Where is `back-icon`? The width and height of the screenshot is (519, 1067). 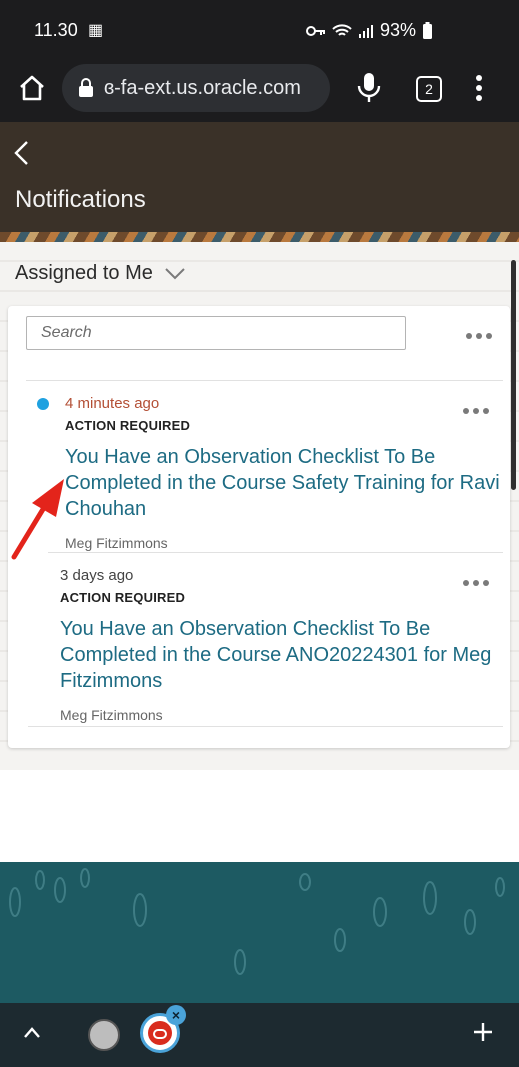 back-icon is located at coordinates (23, 153).